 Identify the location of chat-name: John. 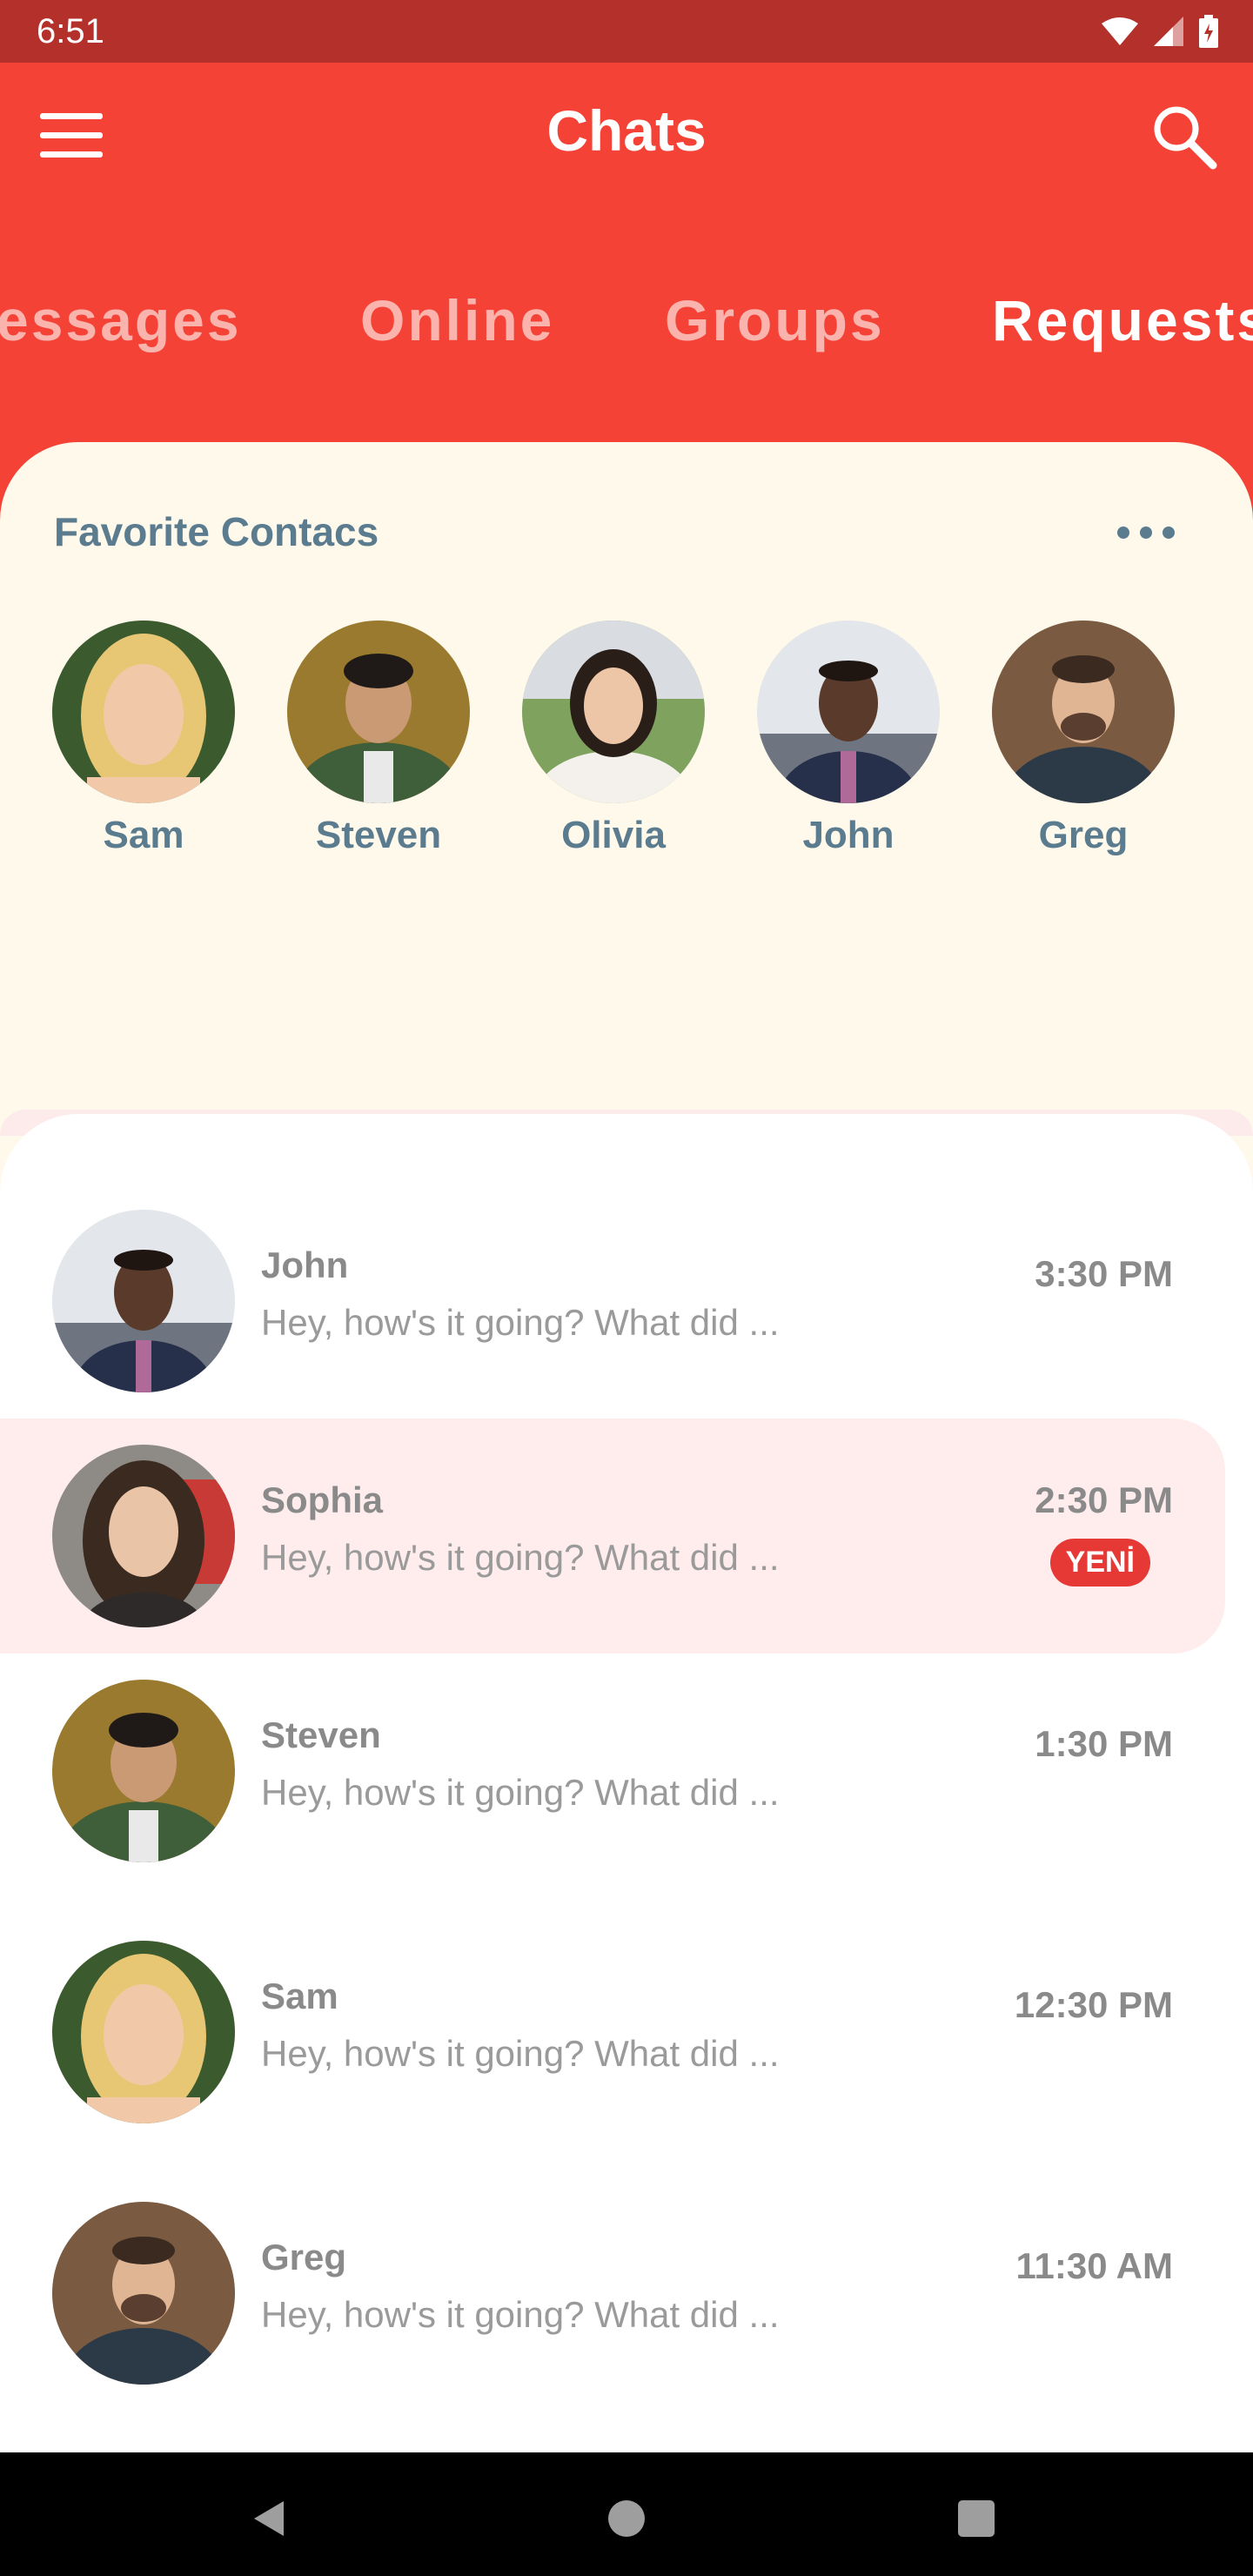
(305, 1264).